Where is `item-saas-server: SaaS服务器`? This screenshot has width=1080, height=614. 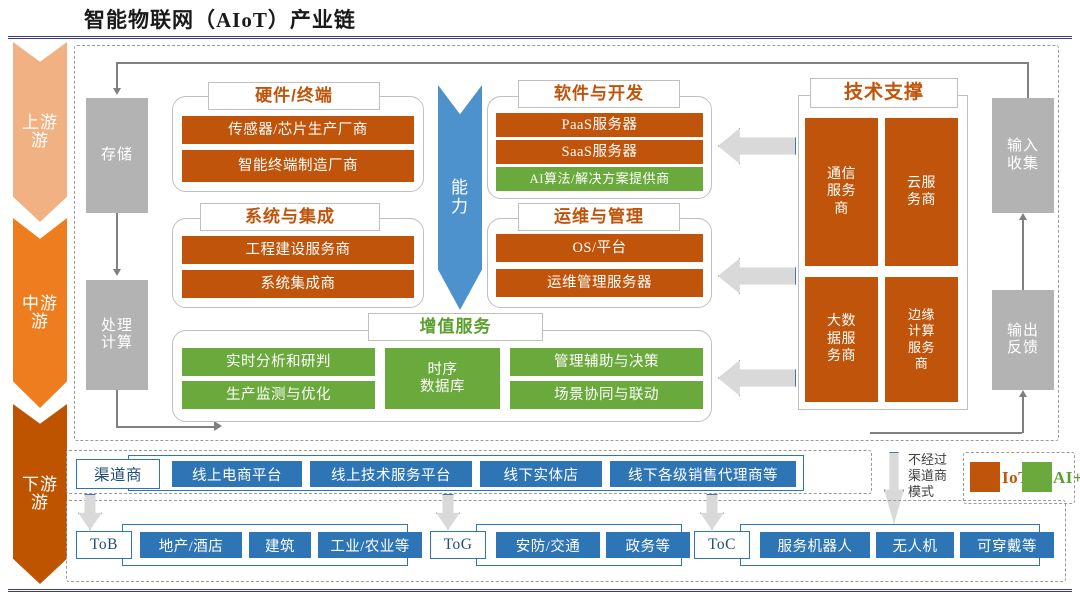
item-saas-server: SaaS服务器 is located at coordinates (599, 152).